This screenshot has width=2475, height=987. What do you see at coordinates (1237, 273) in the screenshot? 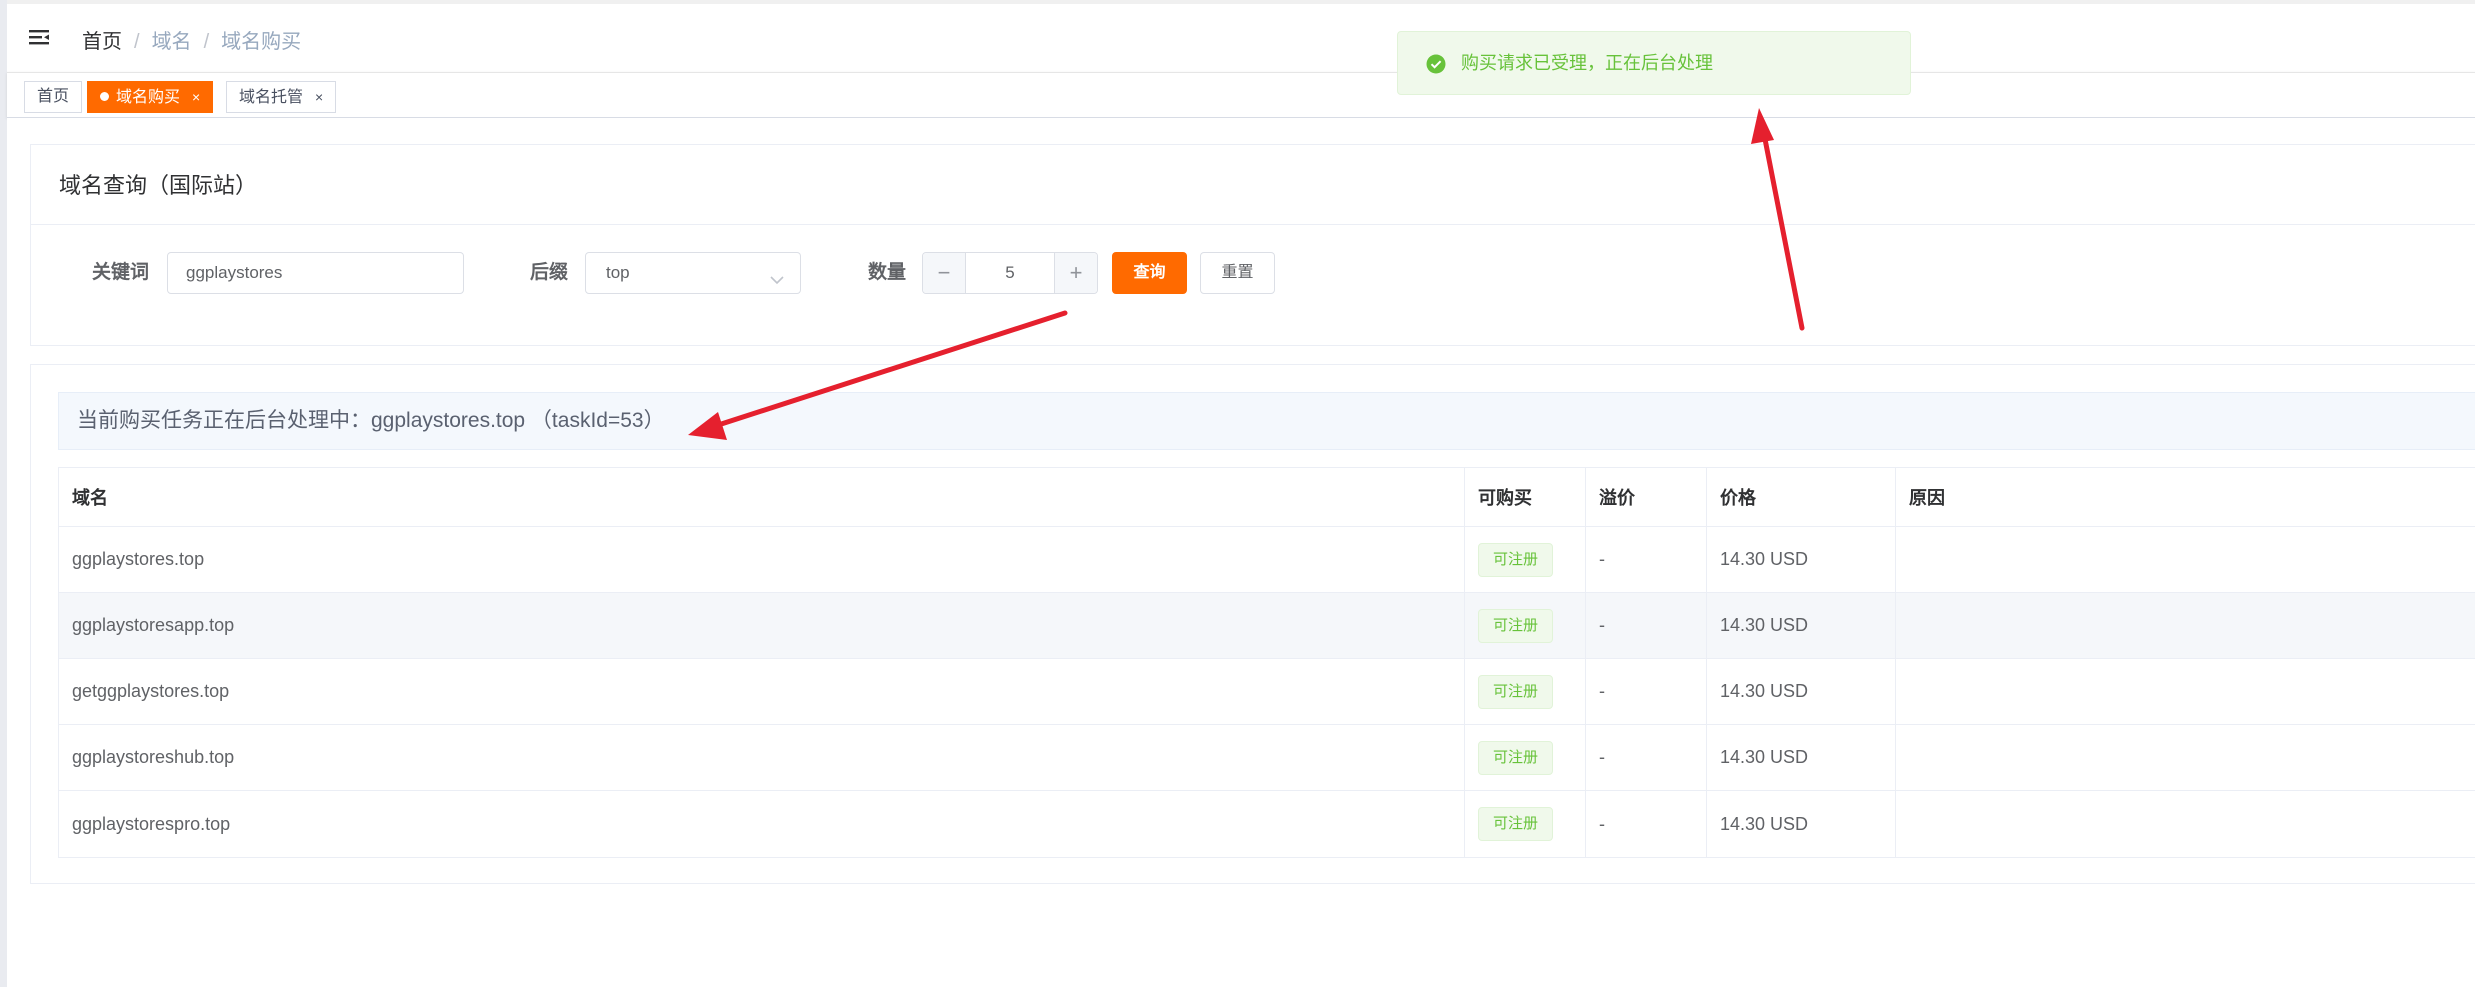
I see `reset-button: 重置` at bounding box center [1237, 273].